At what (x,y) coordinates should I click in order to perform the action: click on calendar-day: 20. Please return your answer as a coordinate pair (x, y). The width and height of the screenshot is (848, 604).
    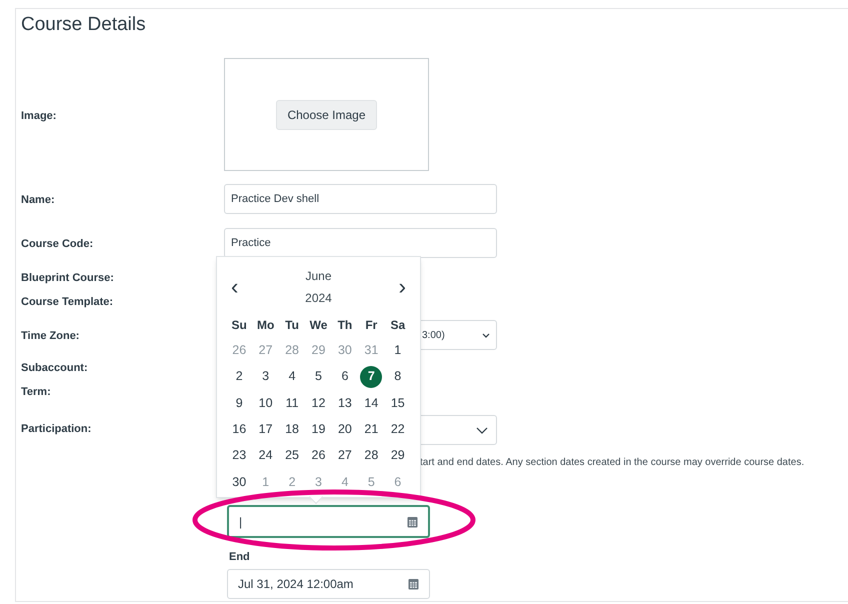
    Looking at the image, I should click on (345, 429).